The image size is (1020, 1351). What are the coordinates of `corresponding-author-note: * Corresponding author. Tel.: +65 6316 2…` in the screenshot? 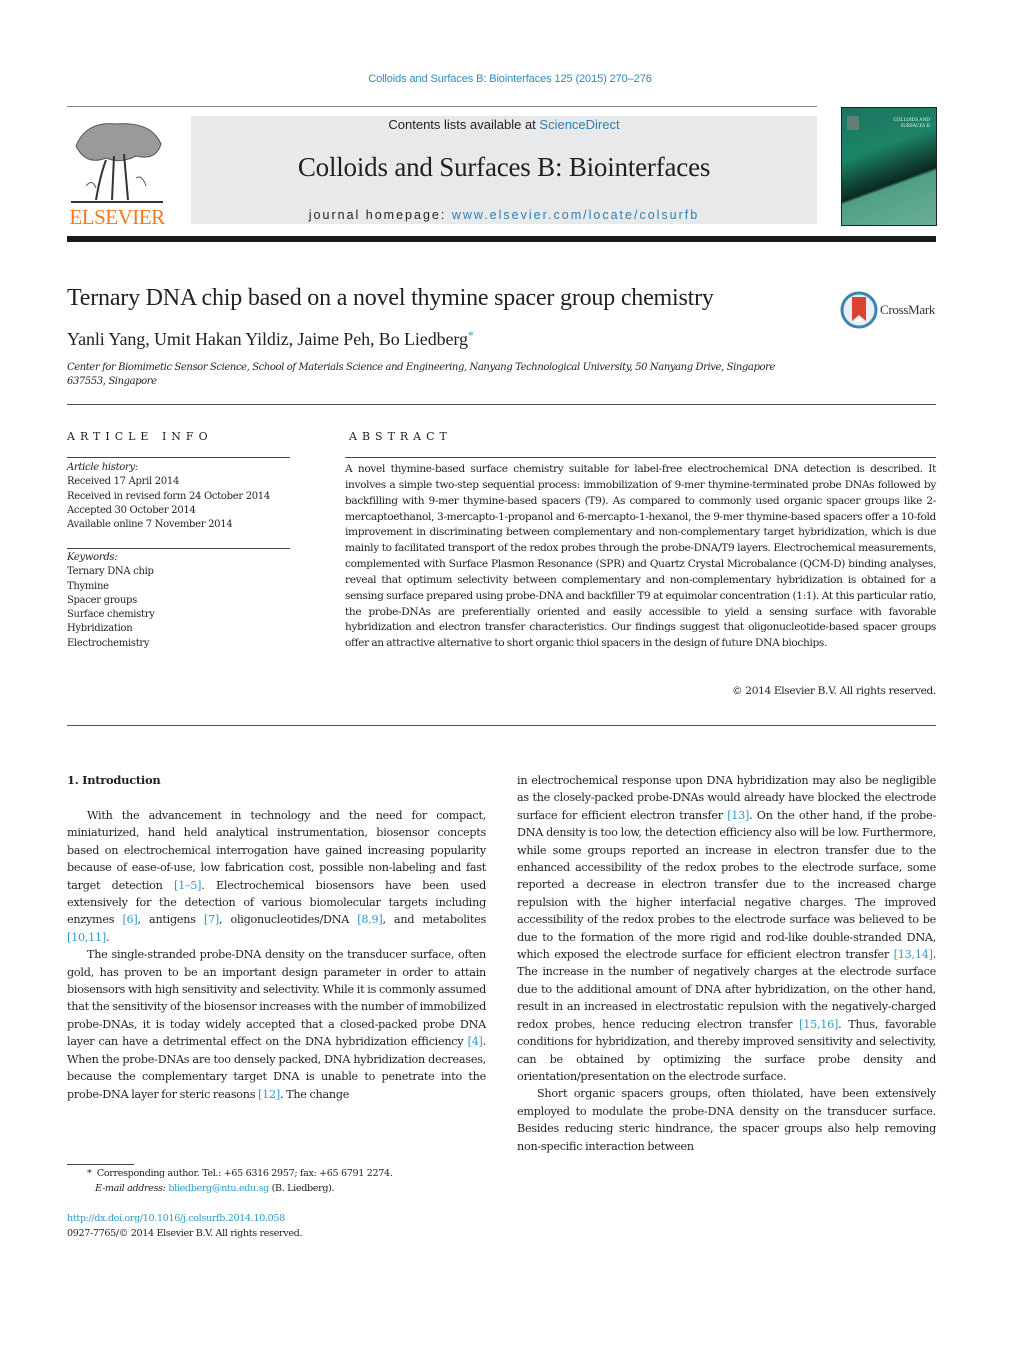 It's located at (282, 1174).